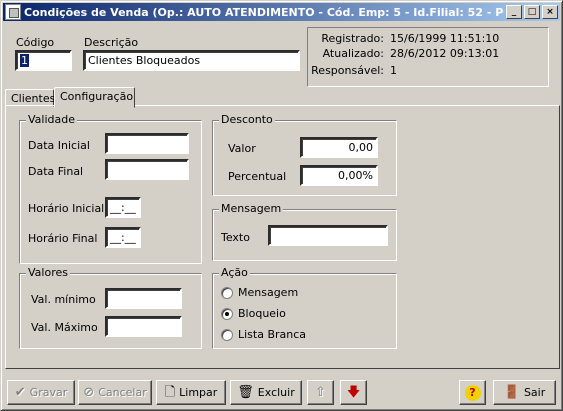  I want to click on registrado-value: 15/6/1999 11:51:10, so click(445, 38).